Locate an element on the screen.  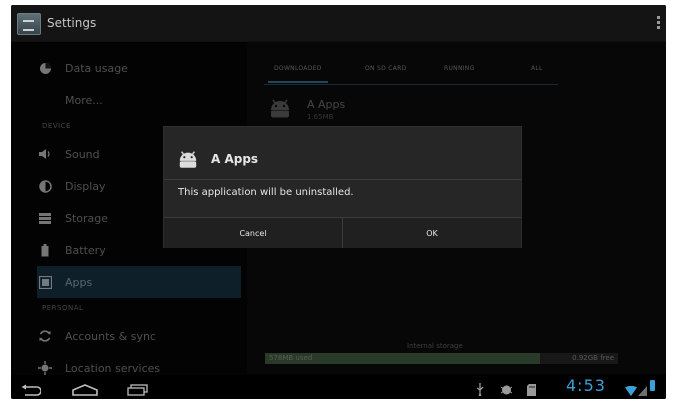
home-icon is located at coordinates (85, 388).